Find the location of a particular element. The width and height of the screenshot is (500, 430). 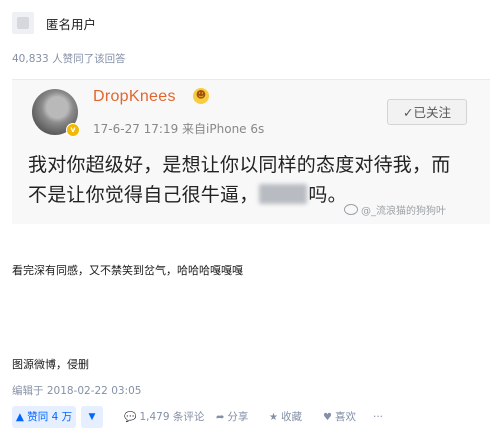

watermark-text: @_流浪猫的狗狗叶 is located at coordinates (403, 211).